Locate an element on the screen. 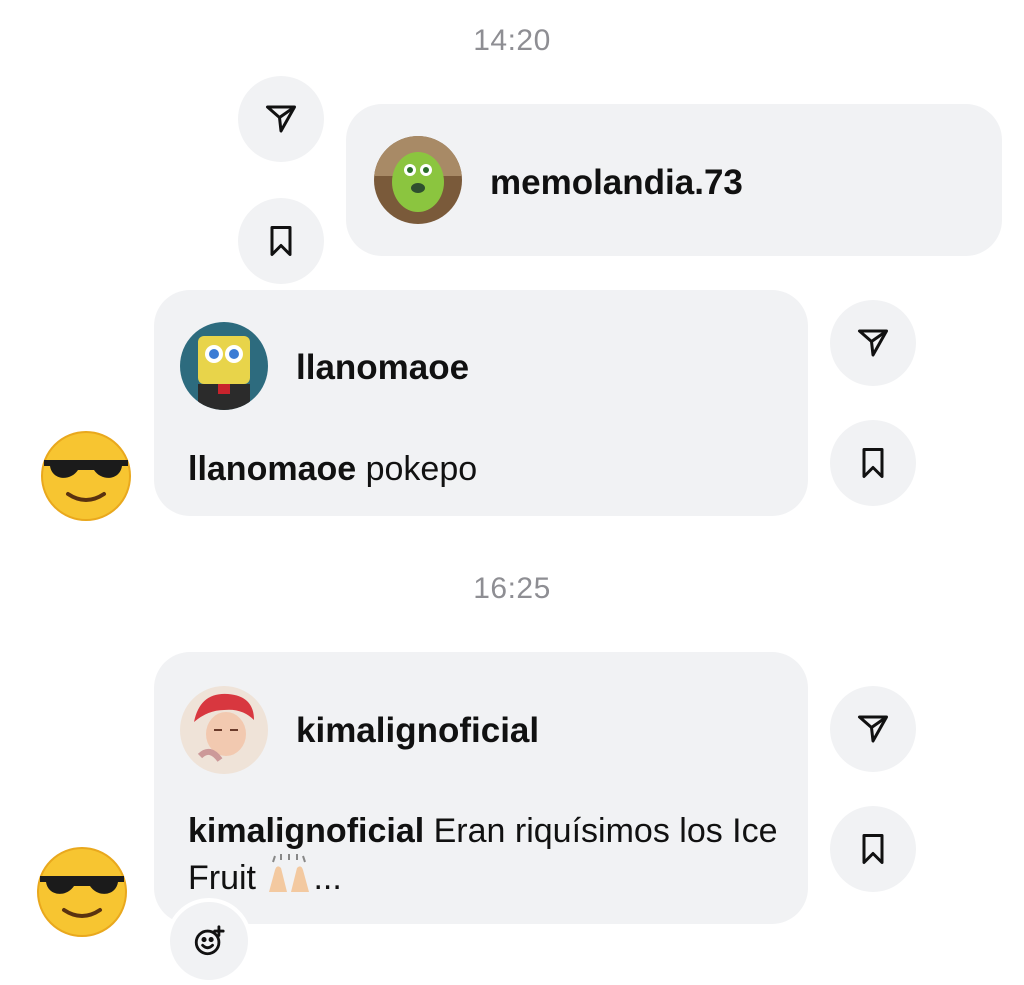  timestamp: 14:20 is located at coordinates (512, 40).